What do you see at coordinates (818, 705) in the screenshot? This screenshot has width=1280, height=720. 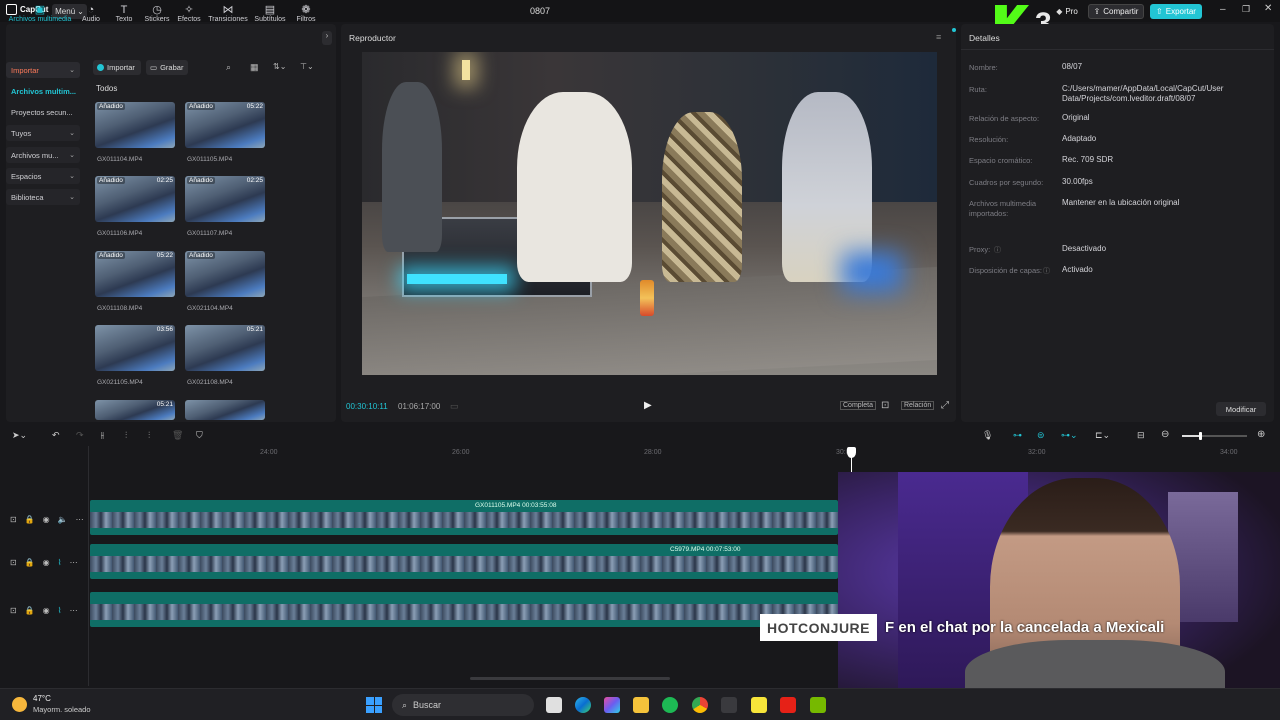 I see `nvidia-icon` at bounding box center [818, 705].